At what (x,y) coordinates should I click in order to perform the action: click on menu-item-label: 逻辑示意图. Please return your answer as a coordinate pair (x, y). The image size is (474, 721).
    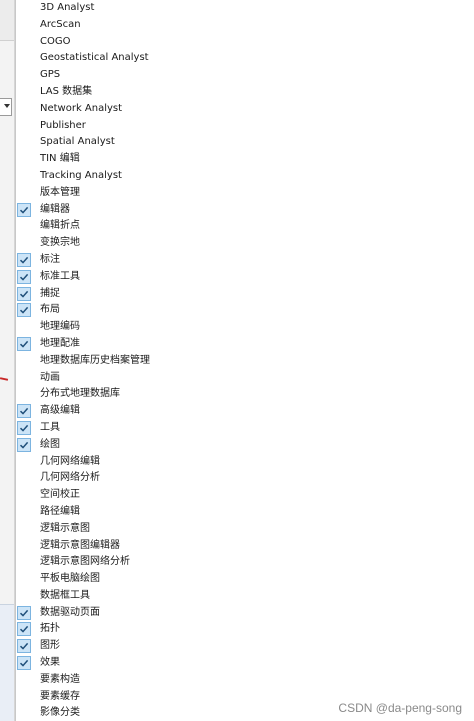
    Looking at the image, I should click on (65, 528).